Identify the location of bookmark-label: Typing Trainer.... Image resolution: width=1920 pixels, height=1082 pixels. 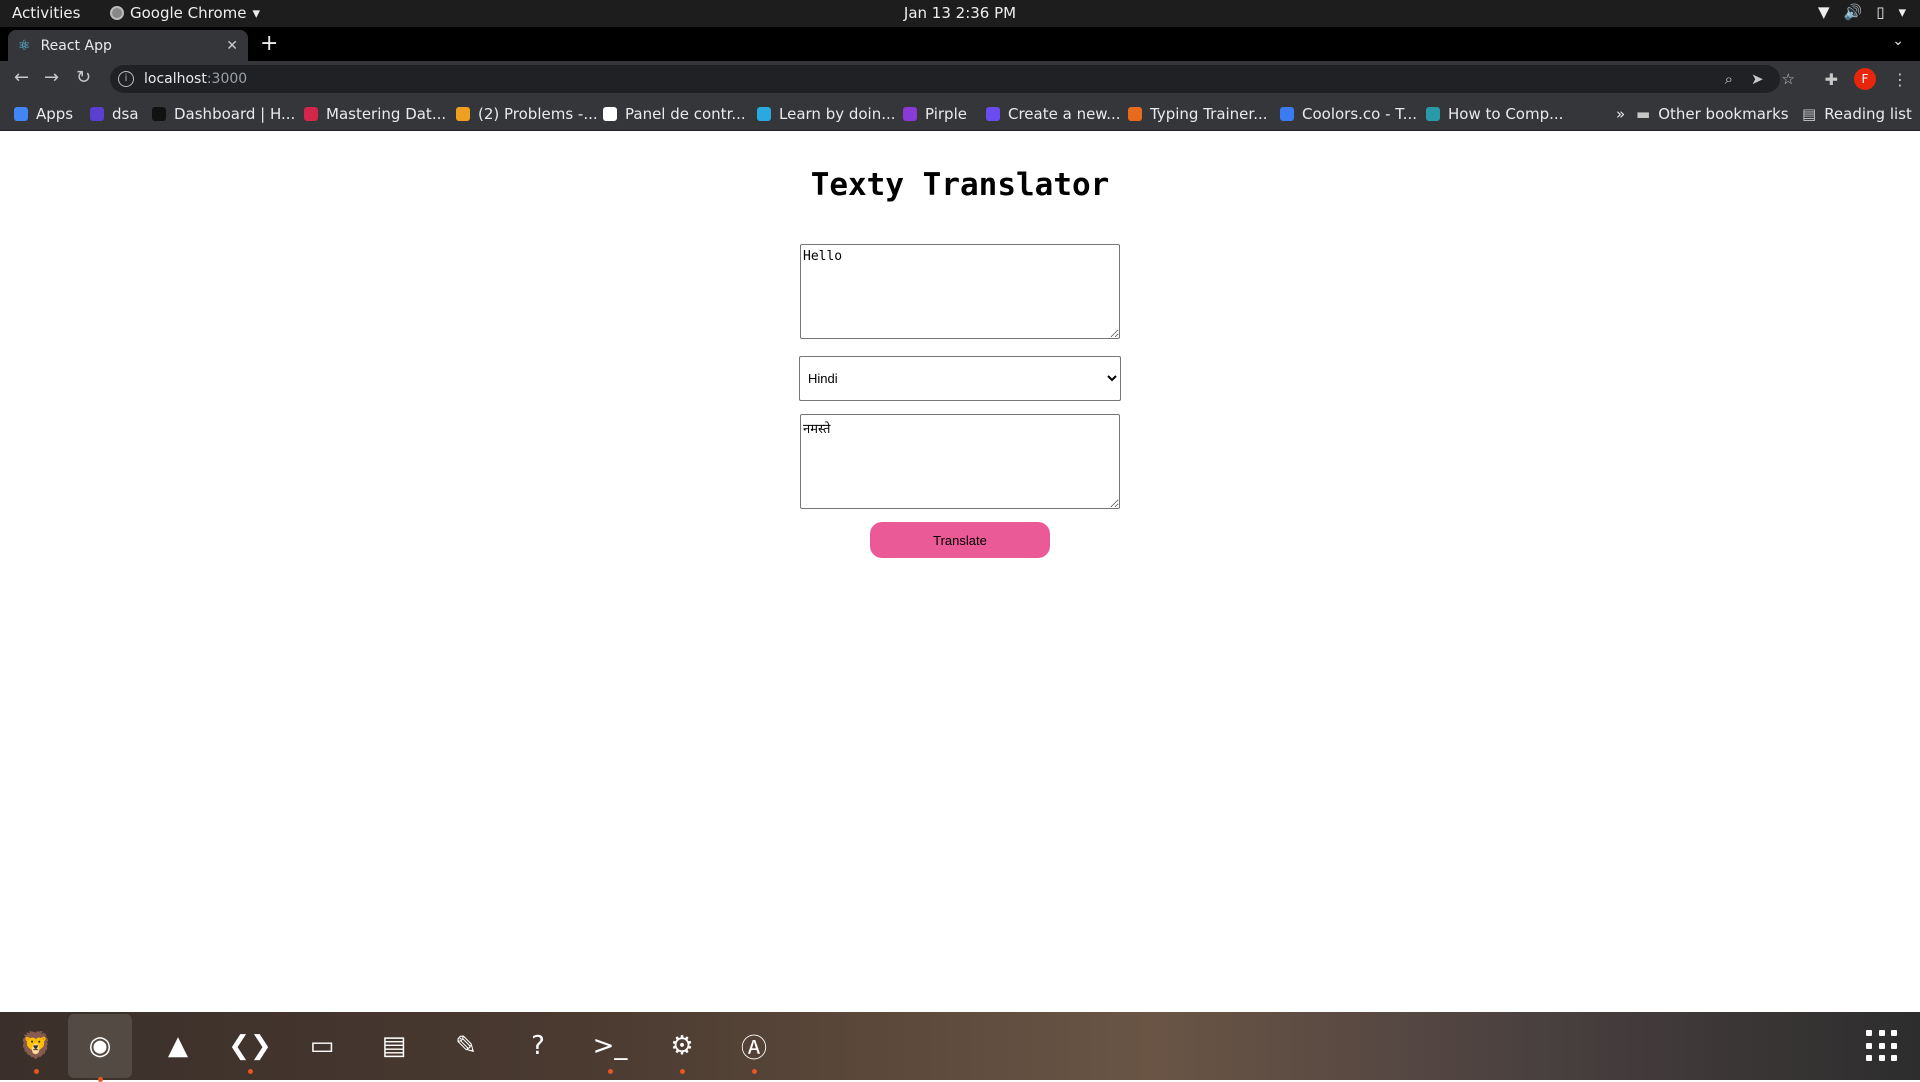
(1209, 114).